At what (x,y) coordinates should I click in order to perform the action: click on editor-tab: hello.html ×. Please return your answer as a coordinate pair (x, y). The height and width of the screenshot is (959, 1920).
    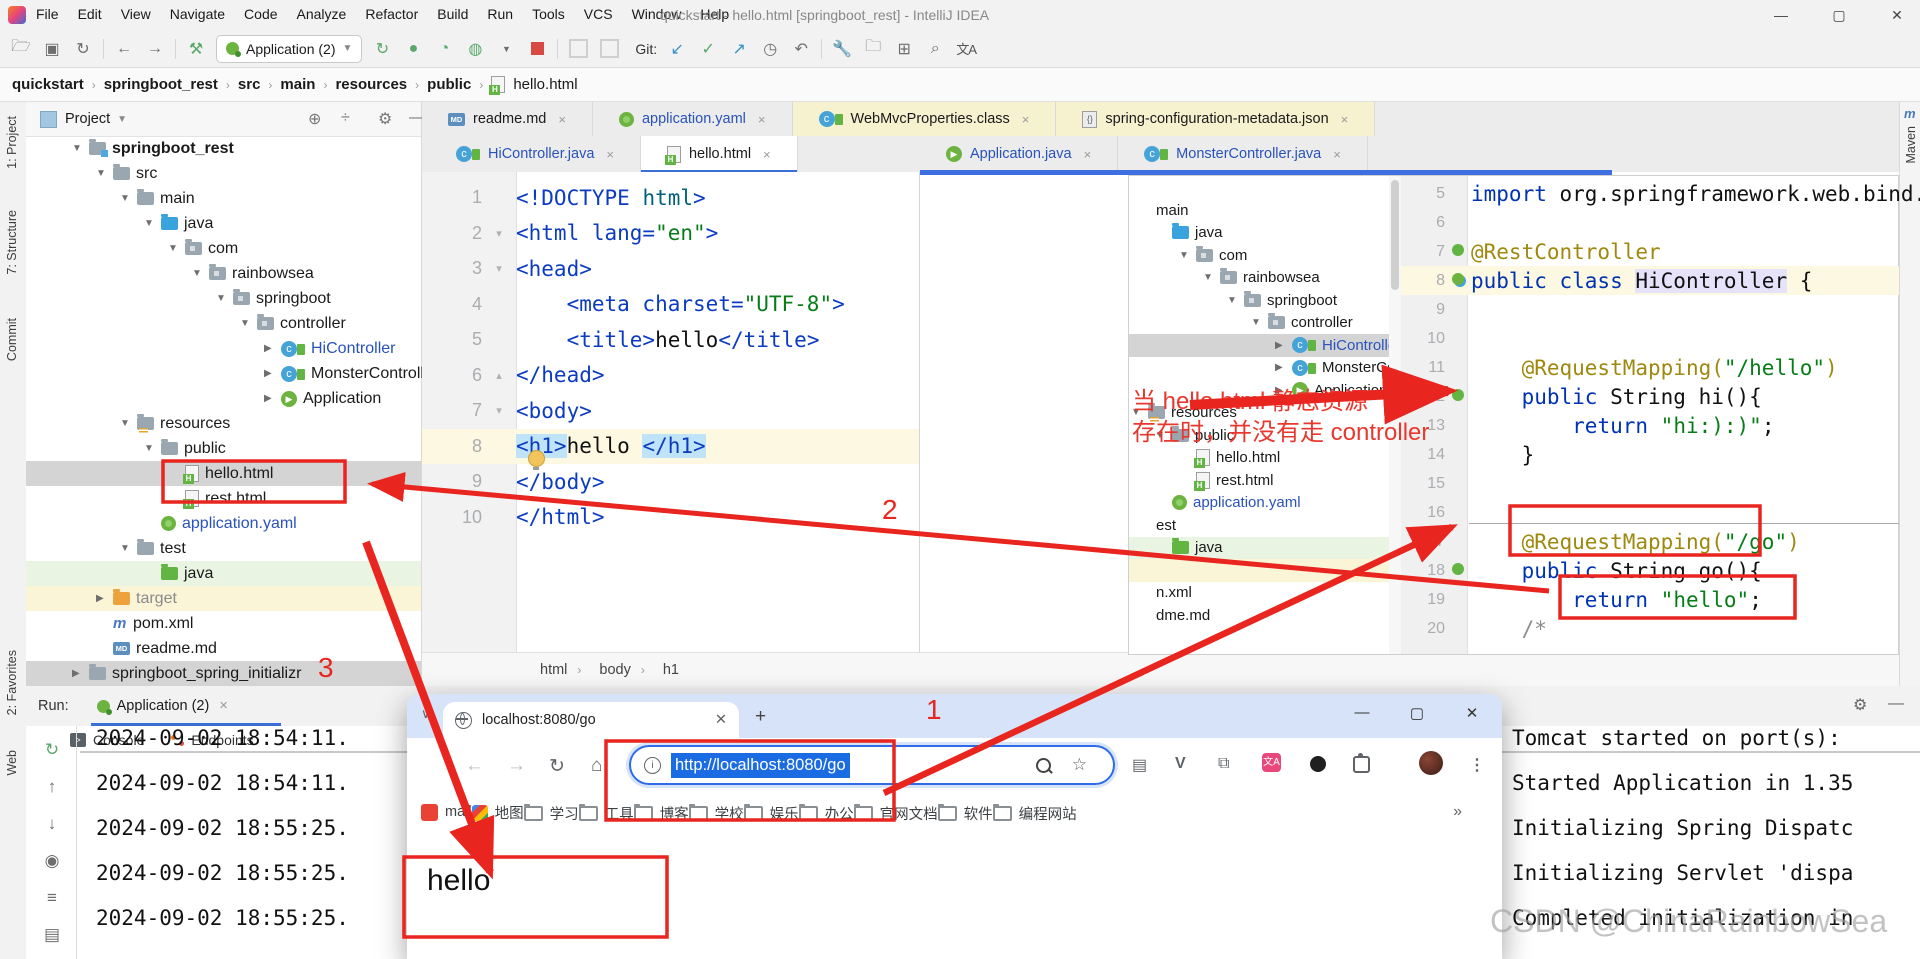
    Looking at the image, I should click on (719, 154).